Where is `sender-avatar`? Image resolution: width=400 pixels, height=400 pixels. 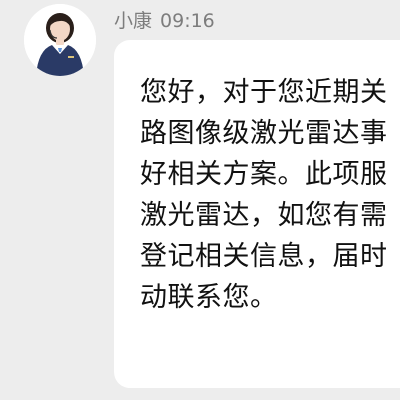
sender-avatar is located at coordinates (60, 40).